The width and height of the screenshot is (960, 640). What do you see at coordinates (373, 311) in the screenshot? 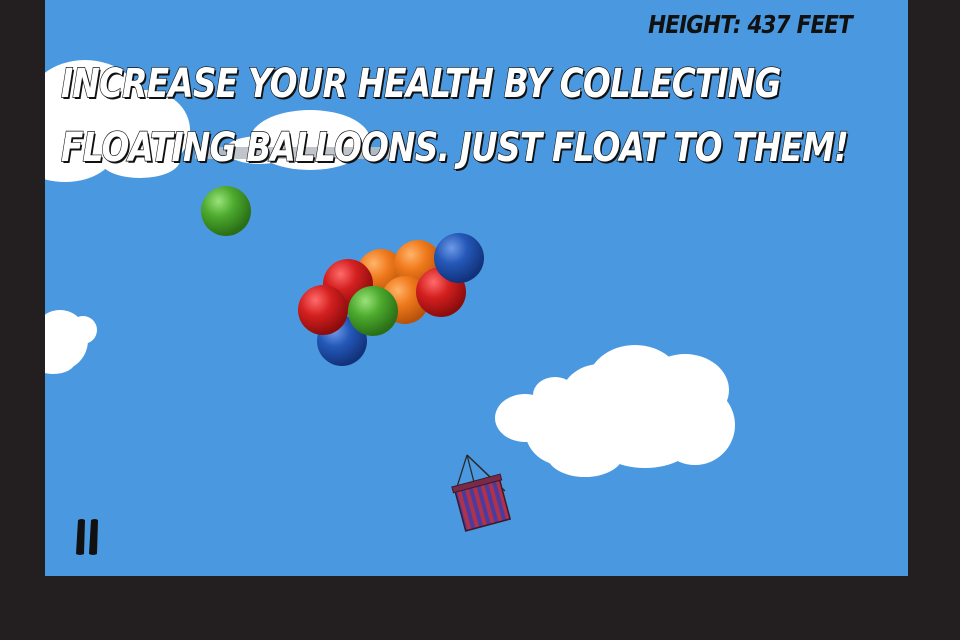
I see `balloon-green` at bounding box center [373, 311].